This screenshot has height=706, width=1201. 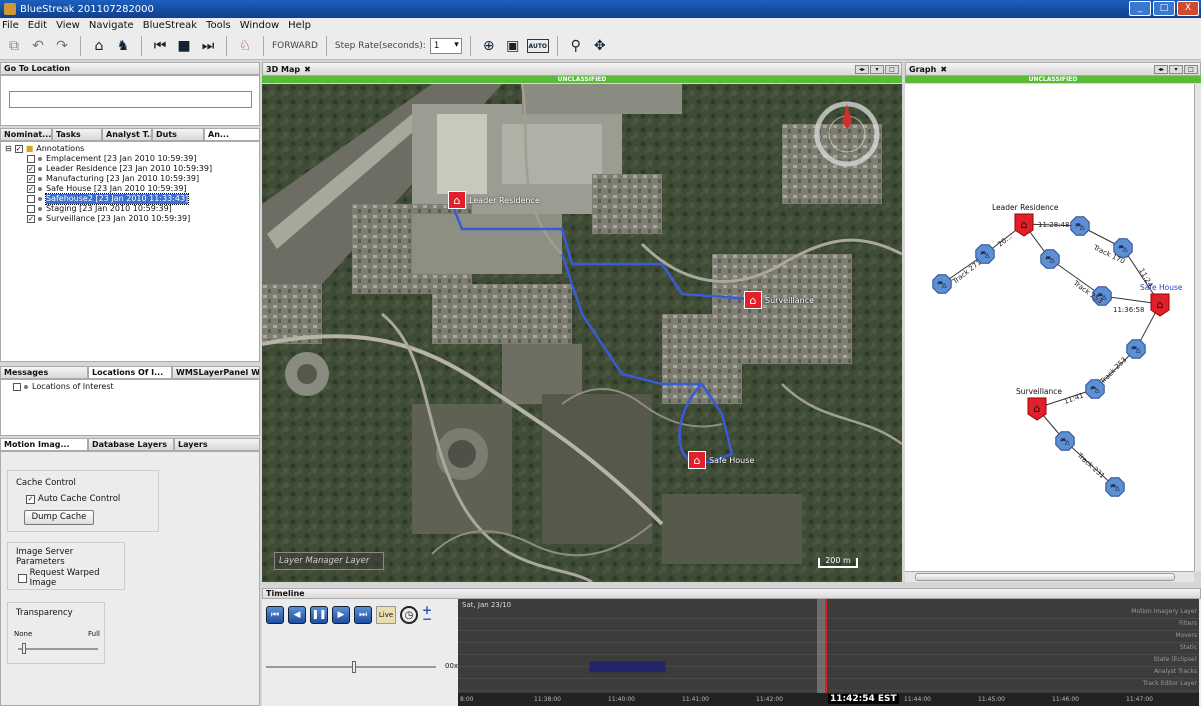 What do you see at coordinates (283, 69) in the screenshot?
I see `map-tab: 3D Map` at bounding box center [283, 69].